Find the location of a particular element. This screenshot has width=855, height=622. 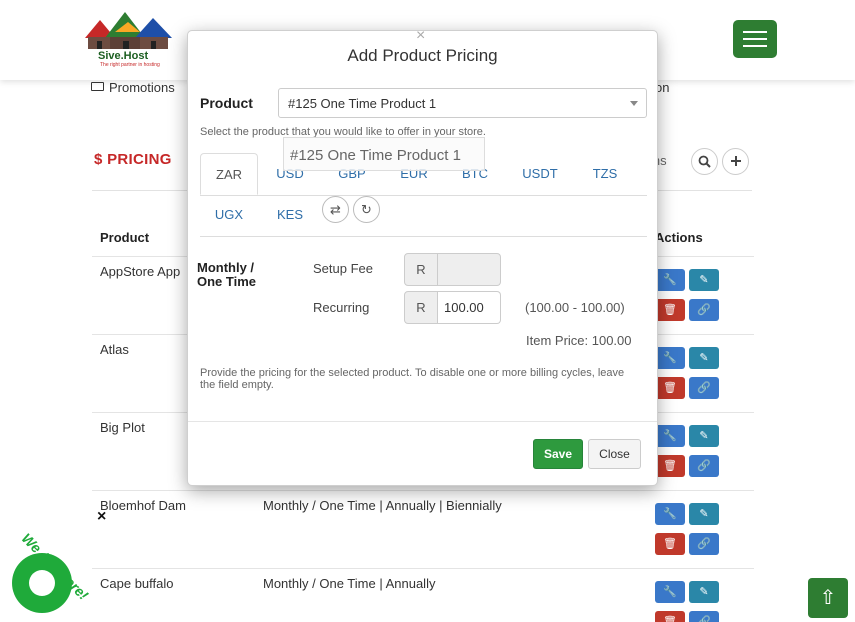

add-pricing-button is located at coordinates (735, 161).